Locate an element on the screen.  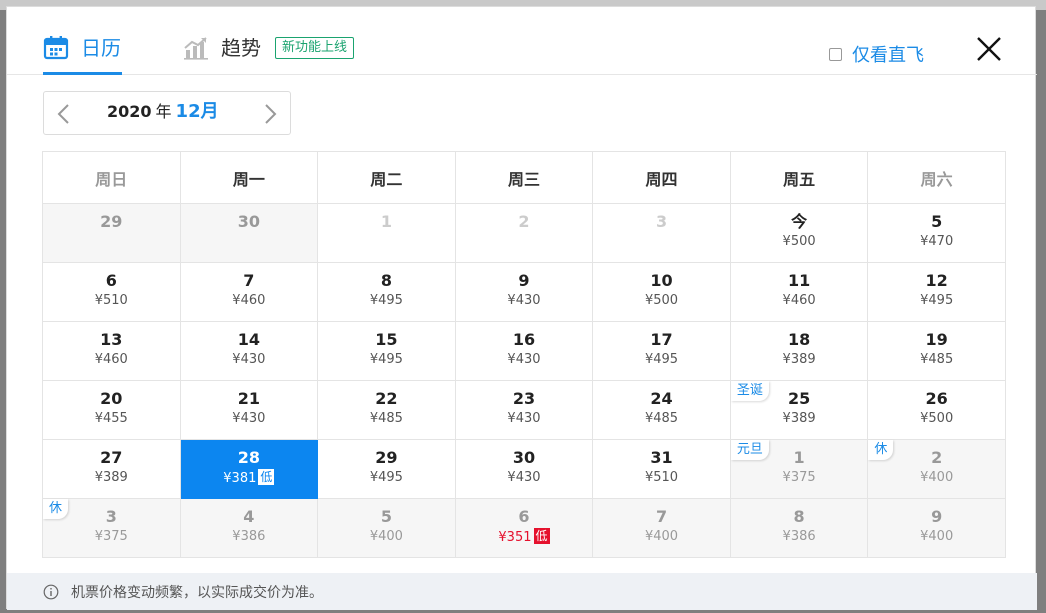
calendar-day-cell: 6 ¥351 低 is located at coordinates (524, 528).